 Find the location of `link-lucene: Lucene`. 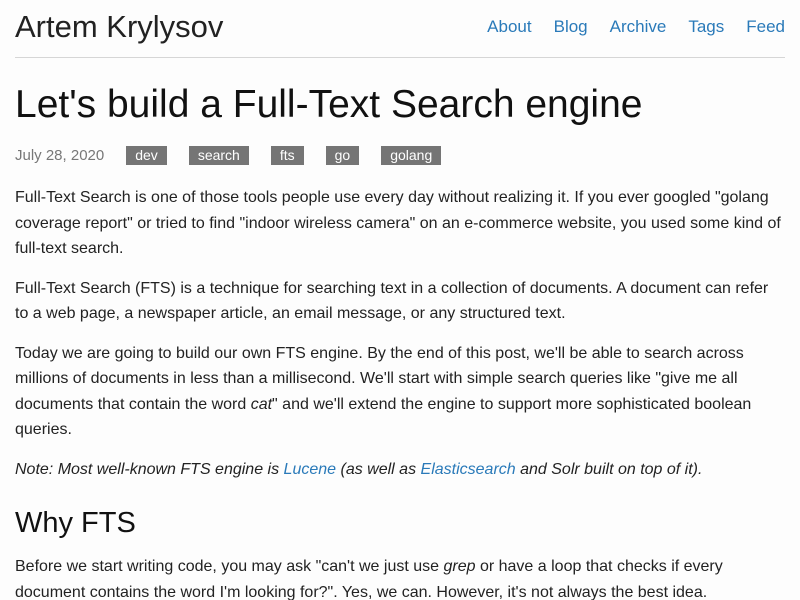

link-lucene: Lucene is located at coordinates (310, 469).